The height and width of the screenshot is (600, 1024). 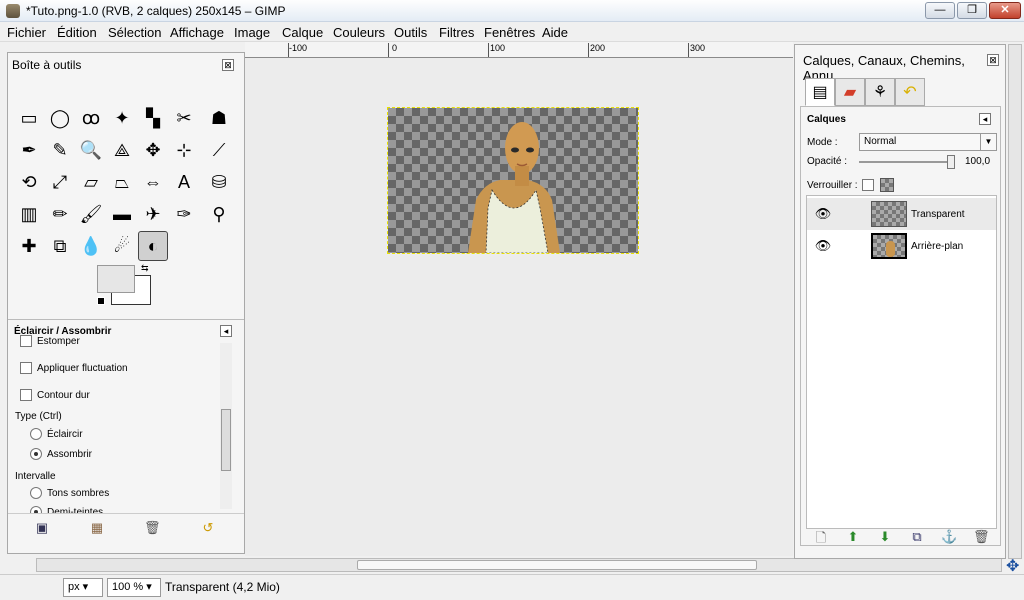 I want to click on menu-fichier: Fichier, so click(x=26, y=32).